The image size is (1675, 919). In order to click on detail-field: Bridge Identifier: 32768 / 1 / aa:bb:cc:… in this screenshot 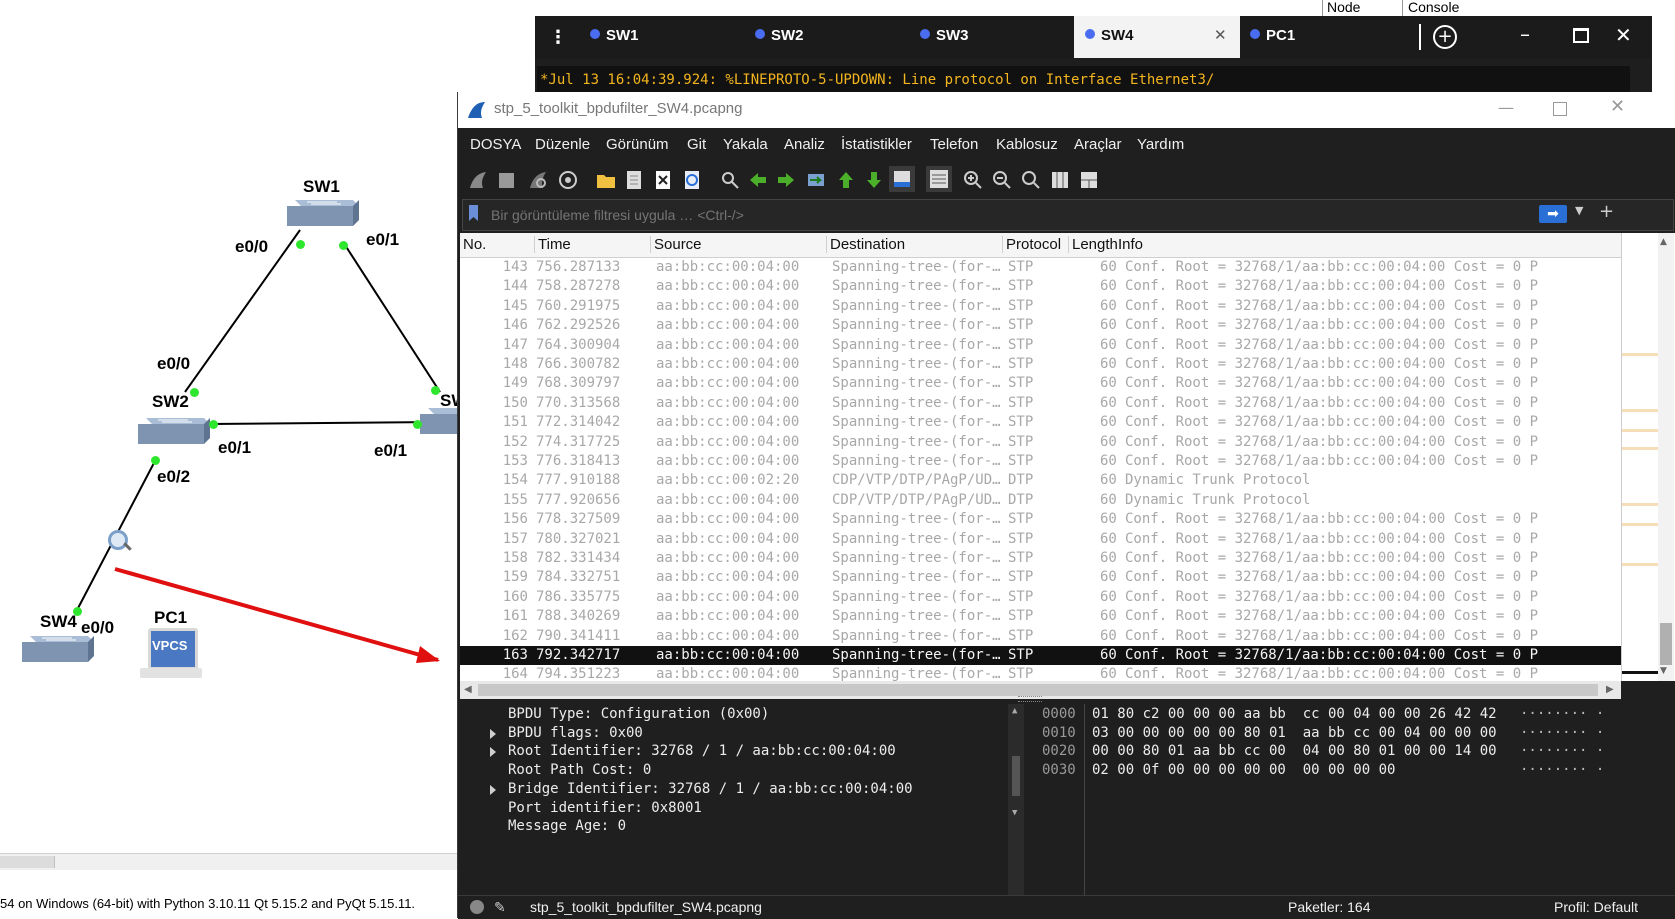, I will do `click(710, 790)`.